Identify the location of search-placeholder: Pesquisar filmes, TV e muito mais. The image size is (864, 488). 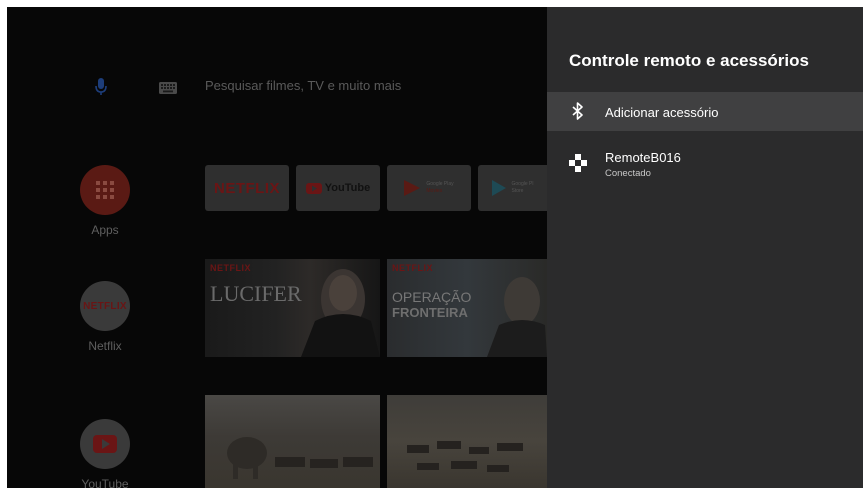
(303, 85).